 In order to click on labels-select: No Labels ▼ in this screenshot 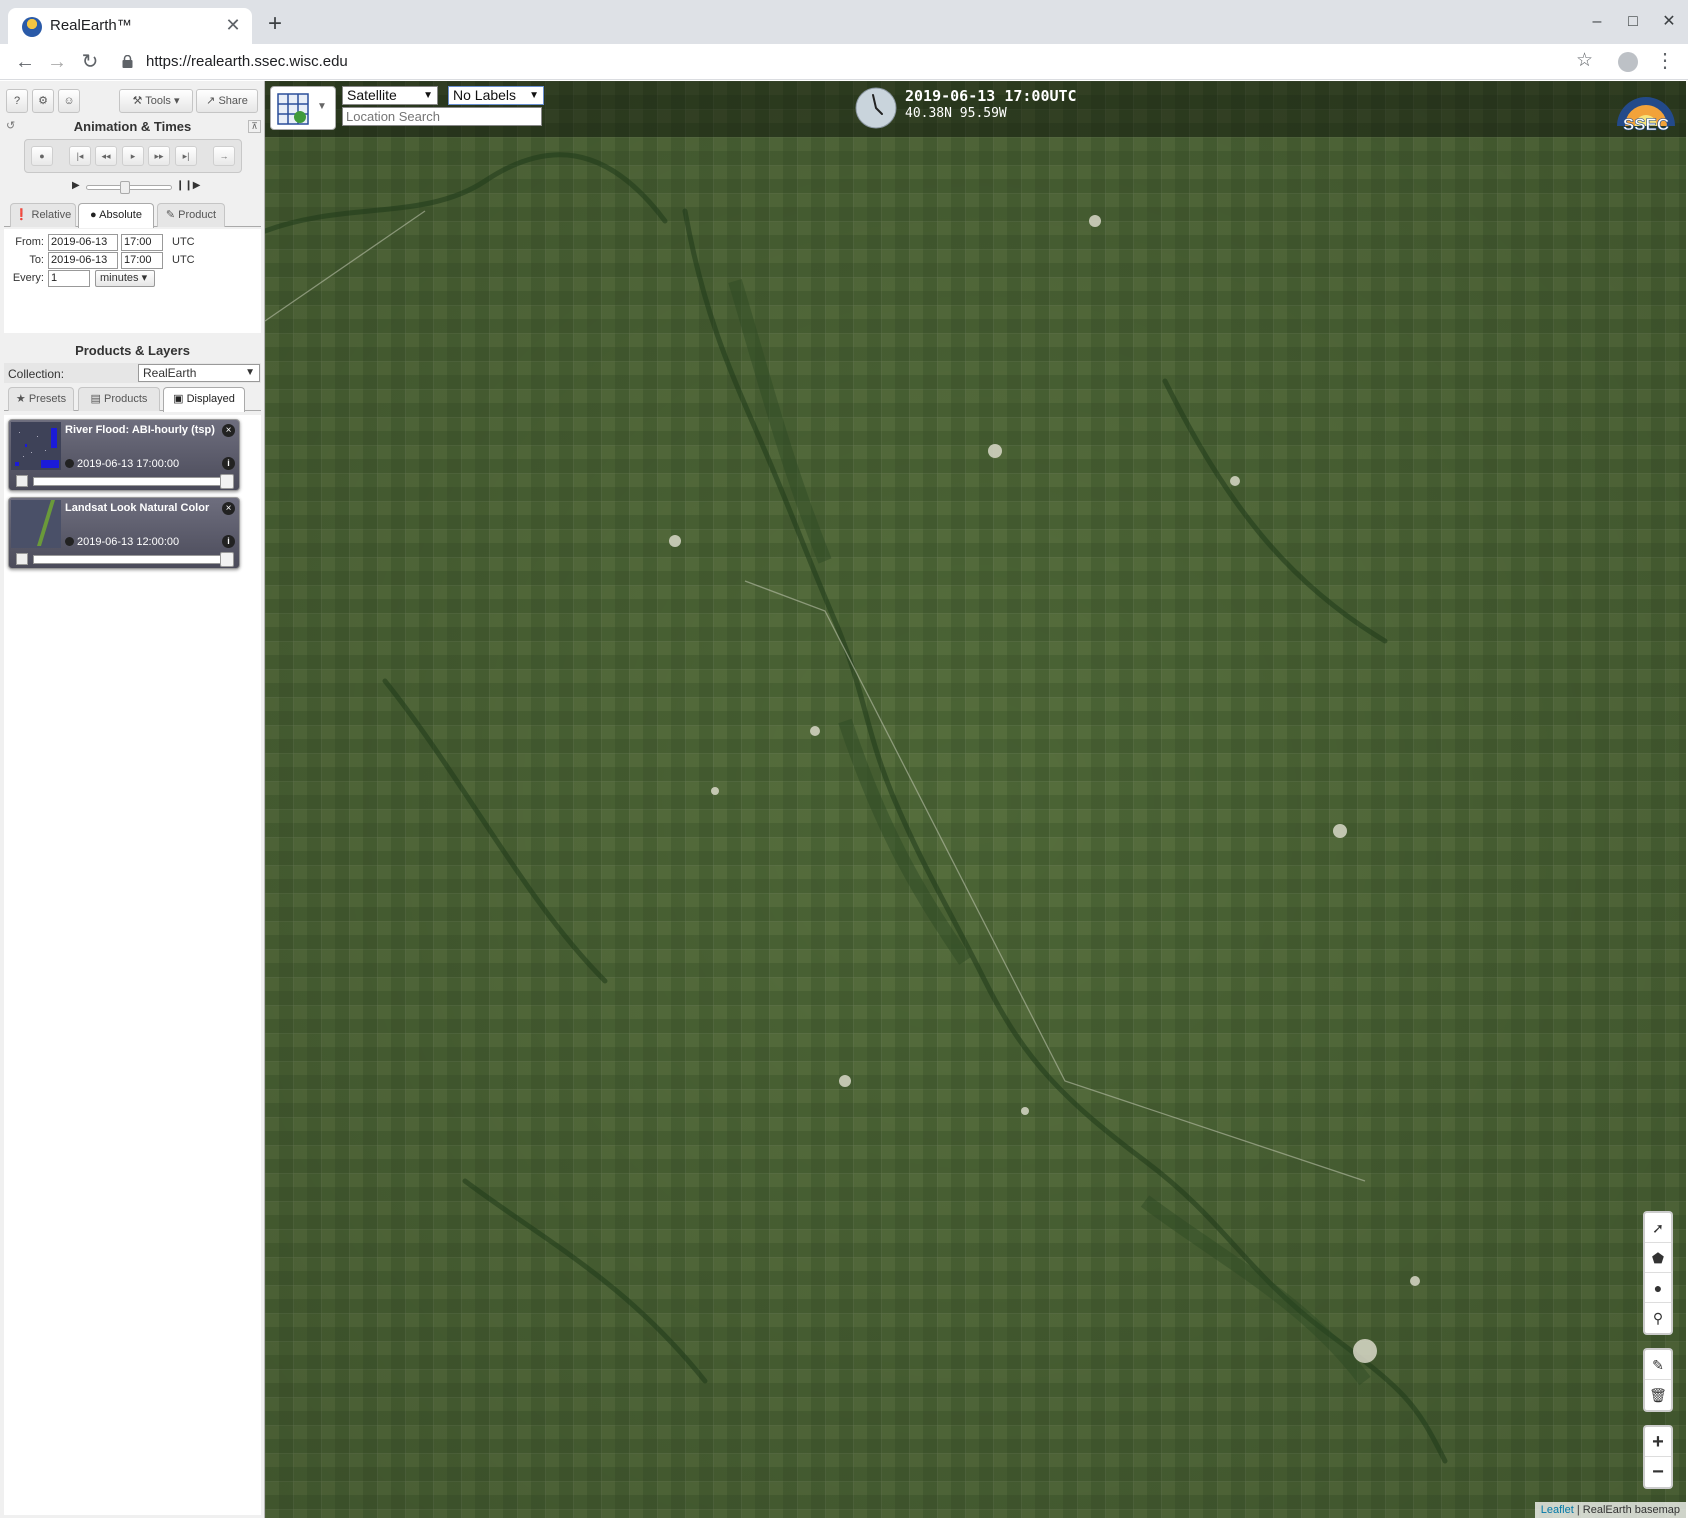, I will do `click(496, 95)`.